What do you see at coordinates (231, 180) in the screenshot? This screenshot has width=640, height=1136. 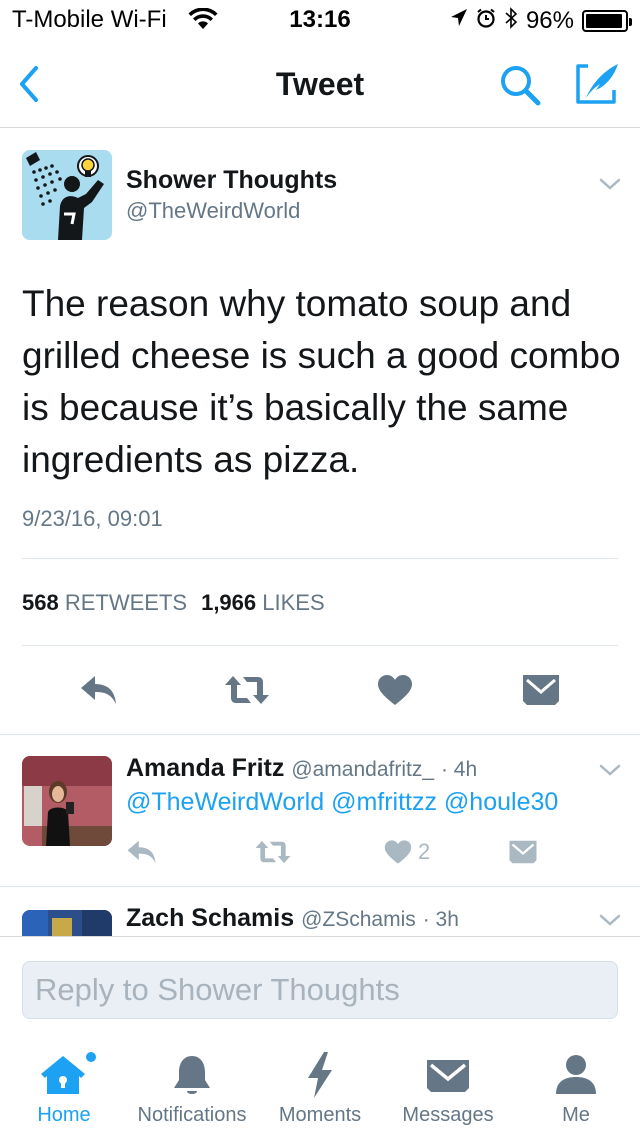 I see `author-name: Shower Thoughts` at bounding box center [231, 180].